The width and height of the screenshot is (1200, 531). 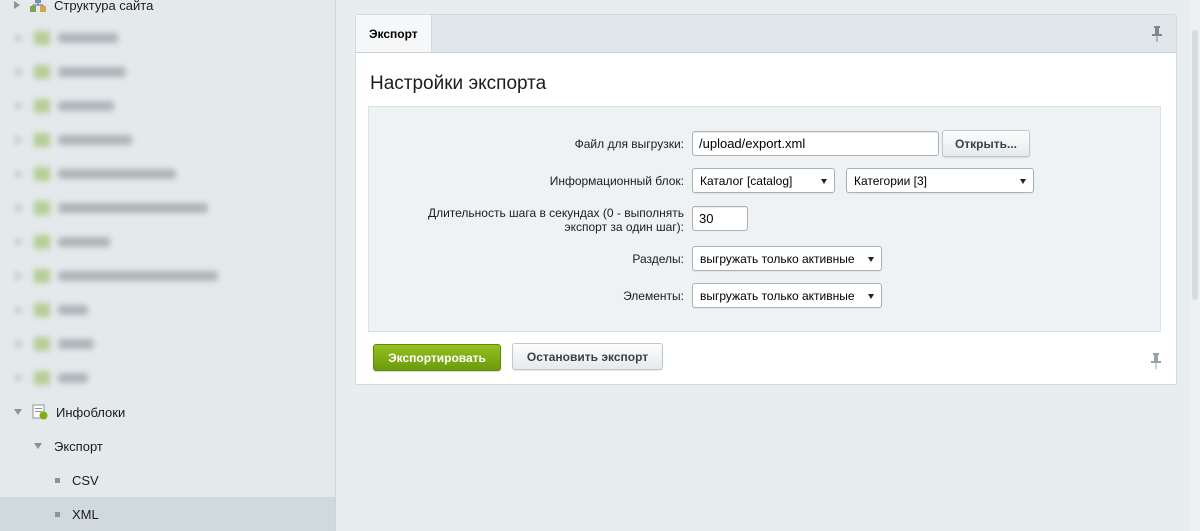 What do you see at coordinates (91, 412) in the screenshot?
I see `sidebar-item-label: Инфоблоки` at bounding box center [91, 412].